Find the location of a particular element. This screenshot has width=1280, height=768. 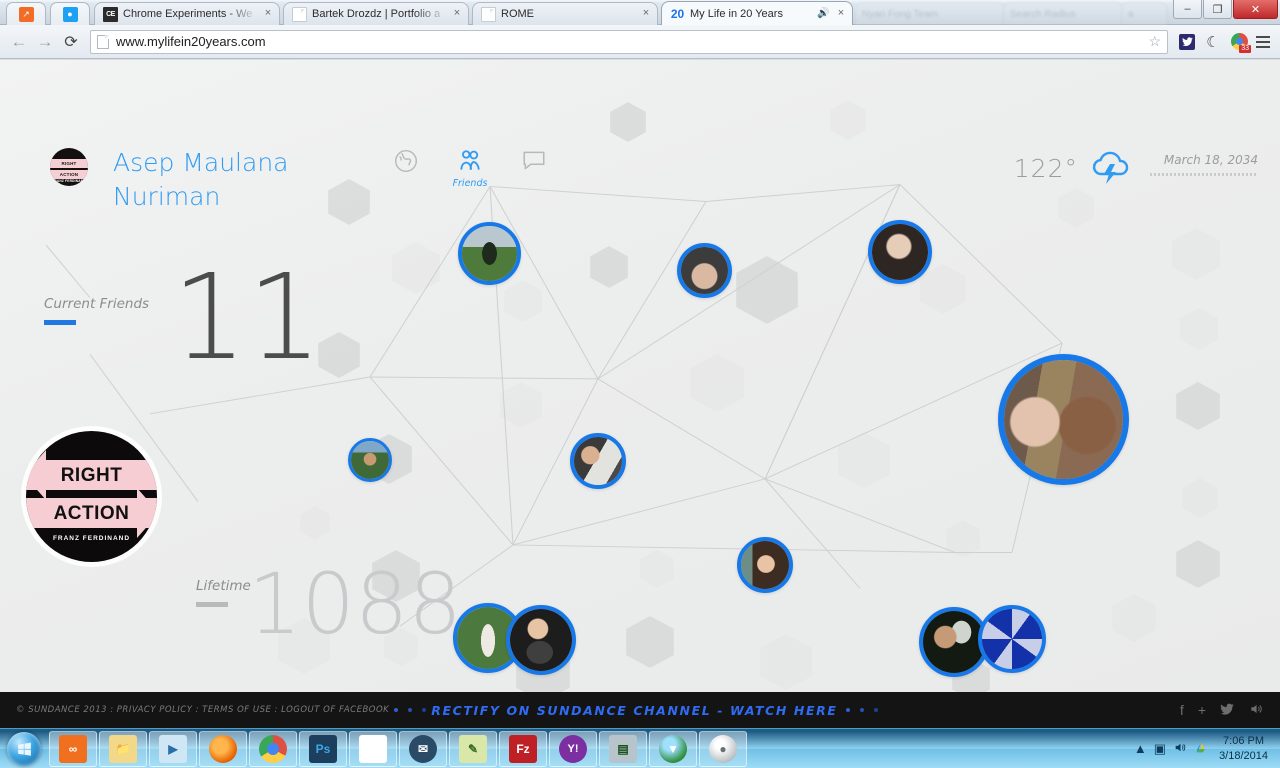

google-drive-icon is located at coordinates (1201, 749).